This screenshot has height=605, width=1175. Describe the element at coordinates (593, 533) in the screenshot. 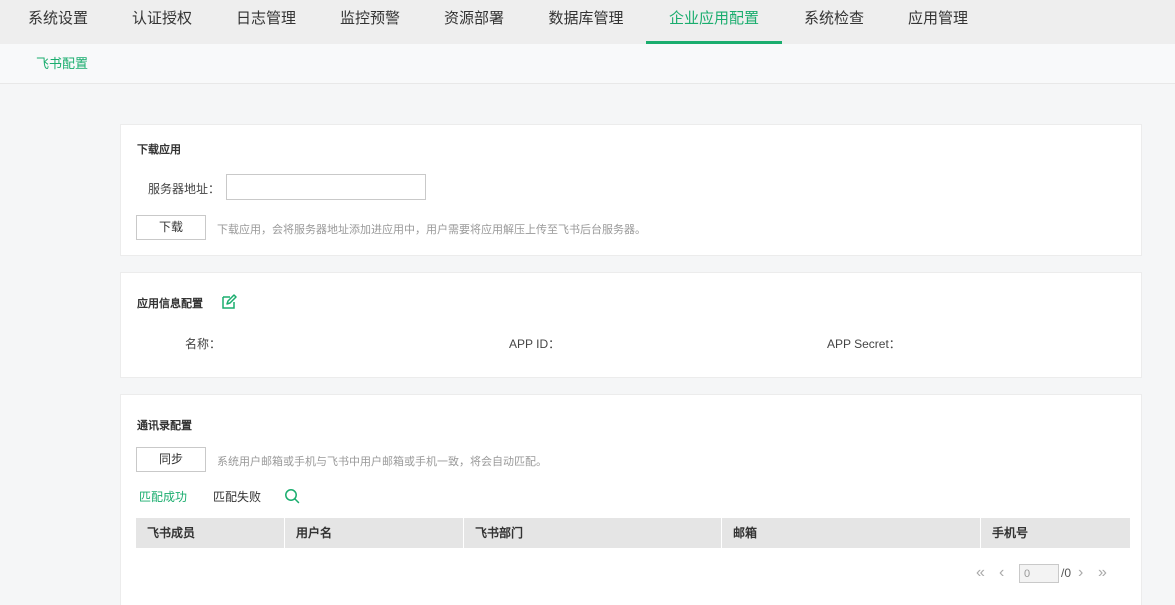

I see `column-header: 飞书部门` at that location.